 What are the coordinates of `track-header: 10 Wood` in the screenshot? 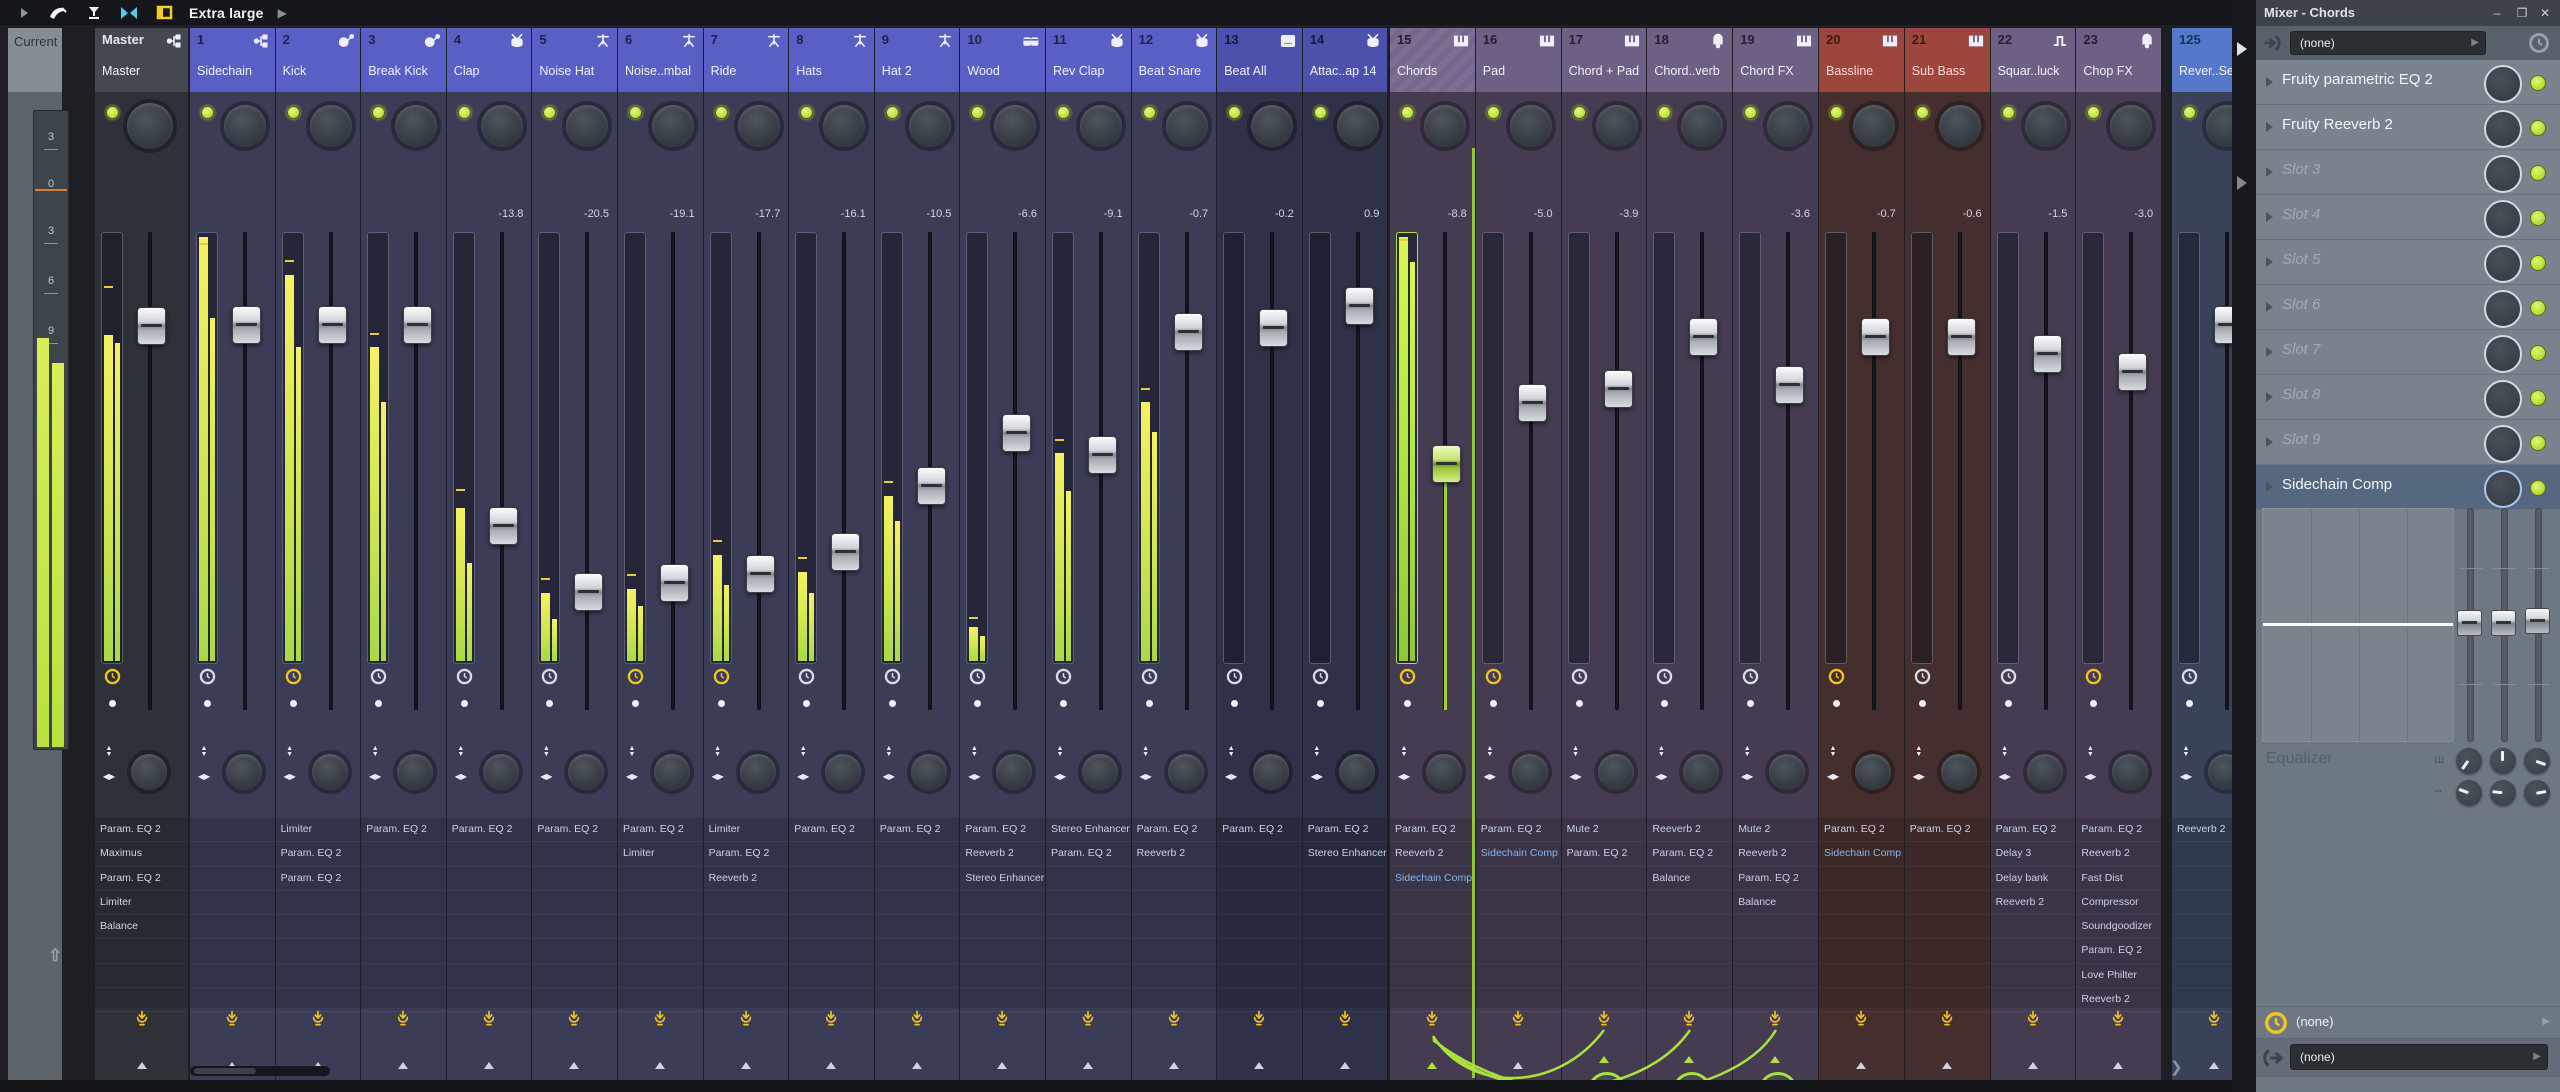 It's located at (1002, 60).